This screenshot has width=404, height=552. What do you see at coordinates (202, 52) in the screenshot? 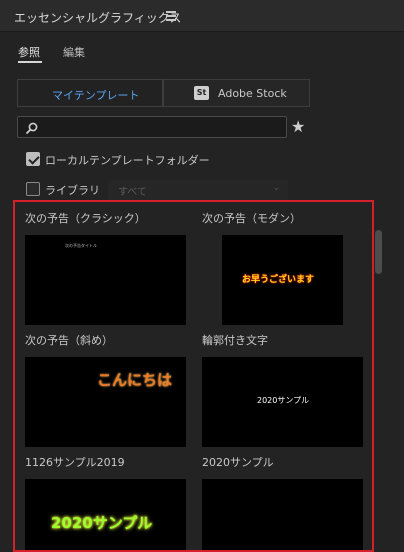
I see `tab-bar: 参照 編集` at bounding box center [202, 52].